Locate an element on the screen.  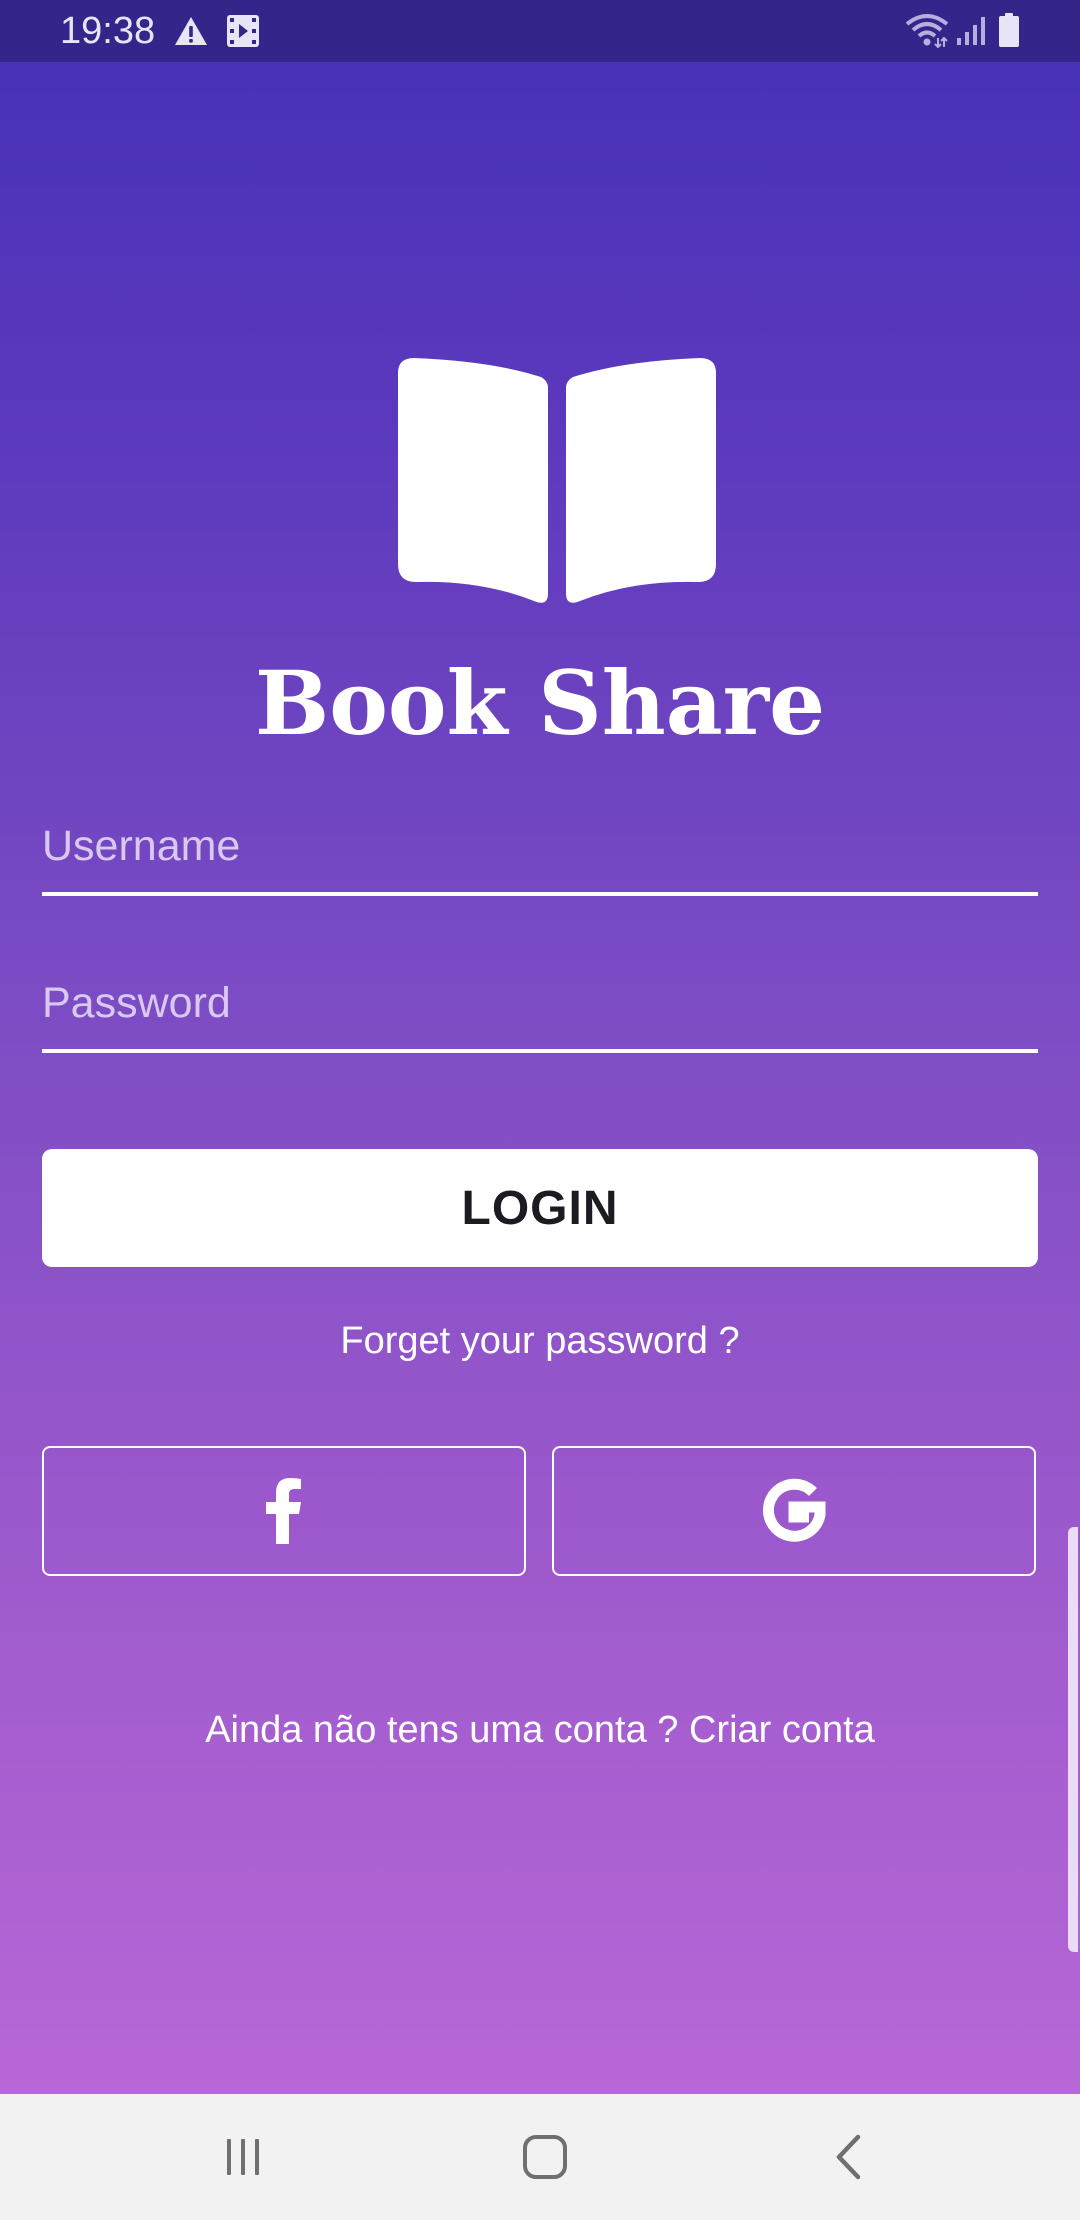
navigation-bar is located at coordinates (540, 2157).